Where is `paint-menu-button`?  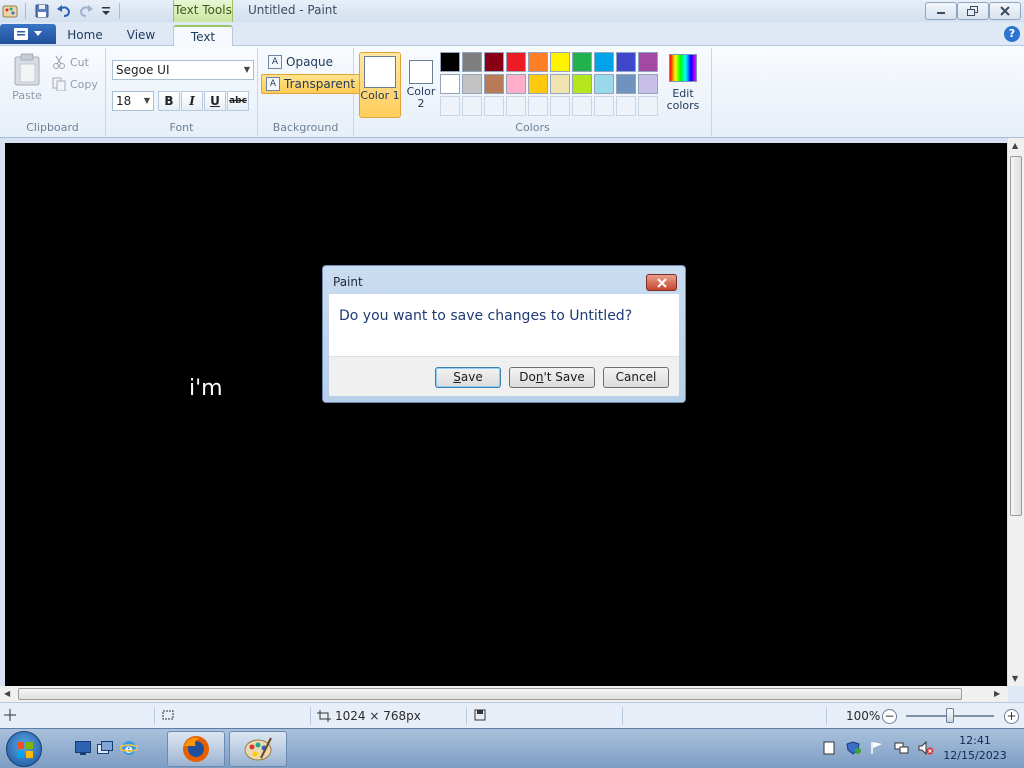 paint-menu-button is located at coordinates (28, 34).